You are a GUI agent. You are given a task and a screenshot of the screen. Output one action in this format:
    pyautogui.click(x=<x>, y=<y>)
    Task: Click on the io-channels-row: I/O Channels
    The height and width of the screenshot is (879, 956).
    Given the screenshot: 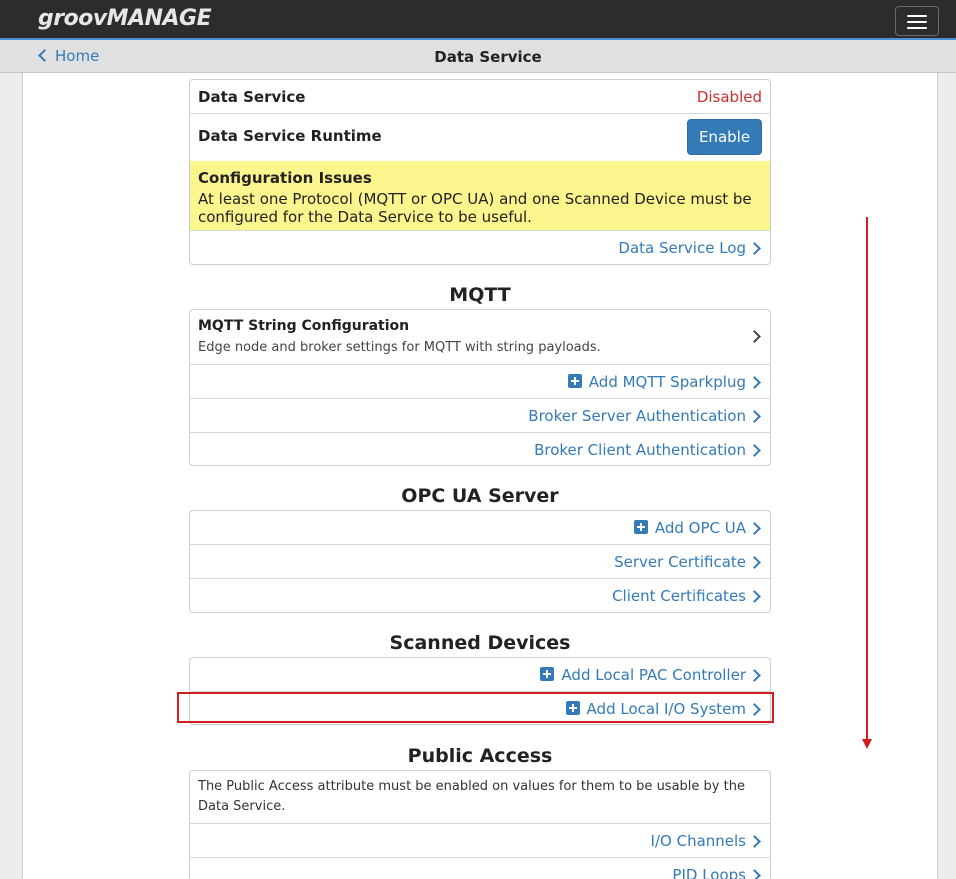 What is the action you would take?
    pyautogui.click(x=480, y=841)
    